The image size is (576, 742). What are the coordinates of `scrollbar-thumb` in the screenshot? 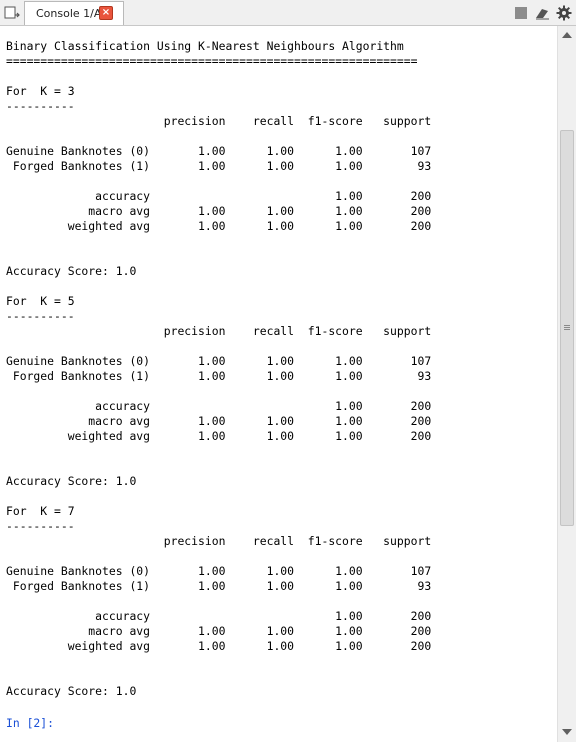 It's located at (567, 328).